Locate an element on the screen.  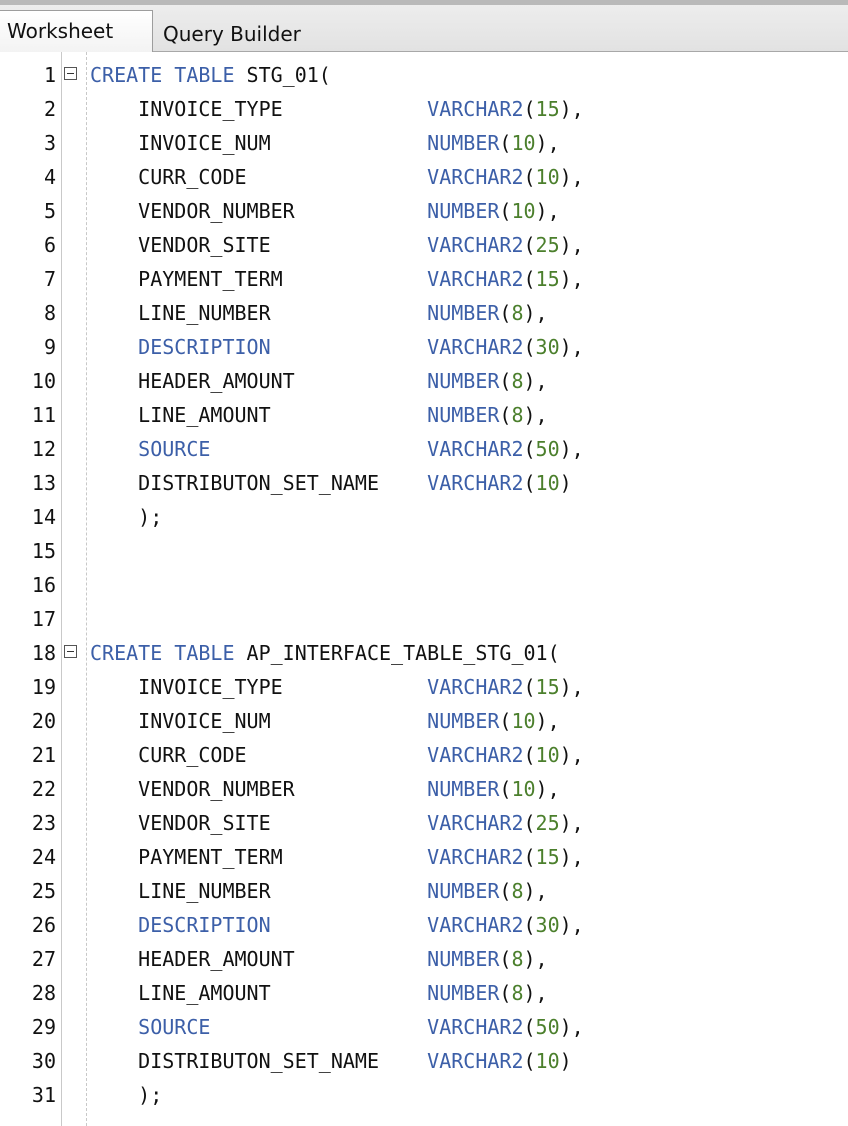
code-line: 28 LINE_AMOUNT NUMBER(8), is located at coordinates (424, 993).